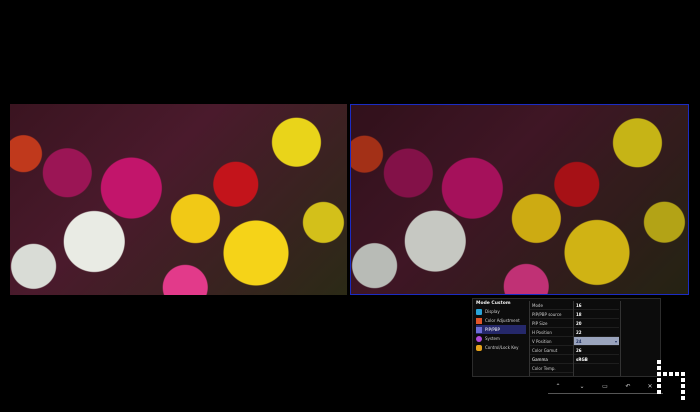 This screenshot has height=412, width=700. I want to click on lock-key-icon, so click(479, 347).